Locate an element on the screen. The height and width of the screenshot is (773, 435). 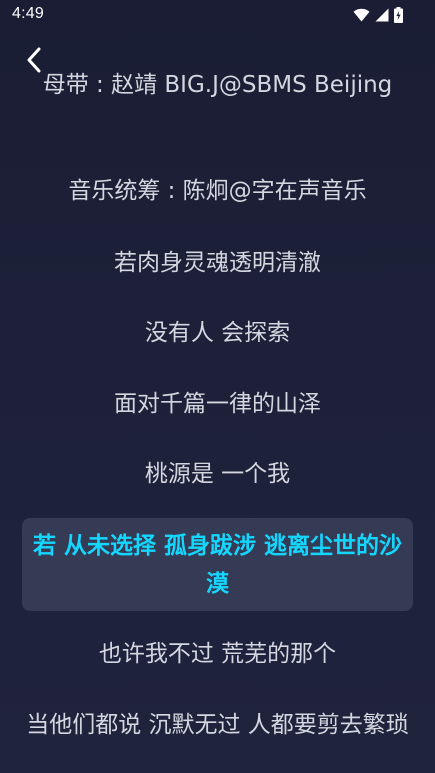
active-lyric-text: 若 从未选择 孤身跋涉 逃离尘世的沙漠 is located at coordinates (217, 564).